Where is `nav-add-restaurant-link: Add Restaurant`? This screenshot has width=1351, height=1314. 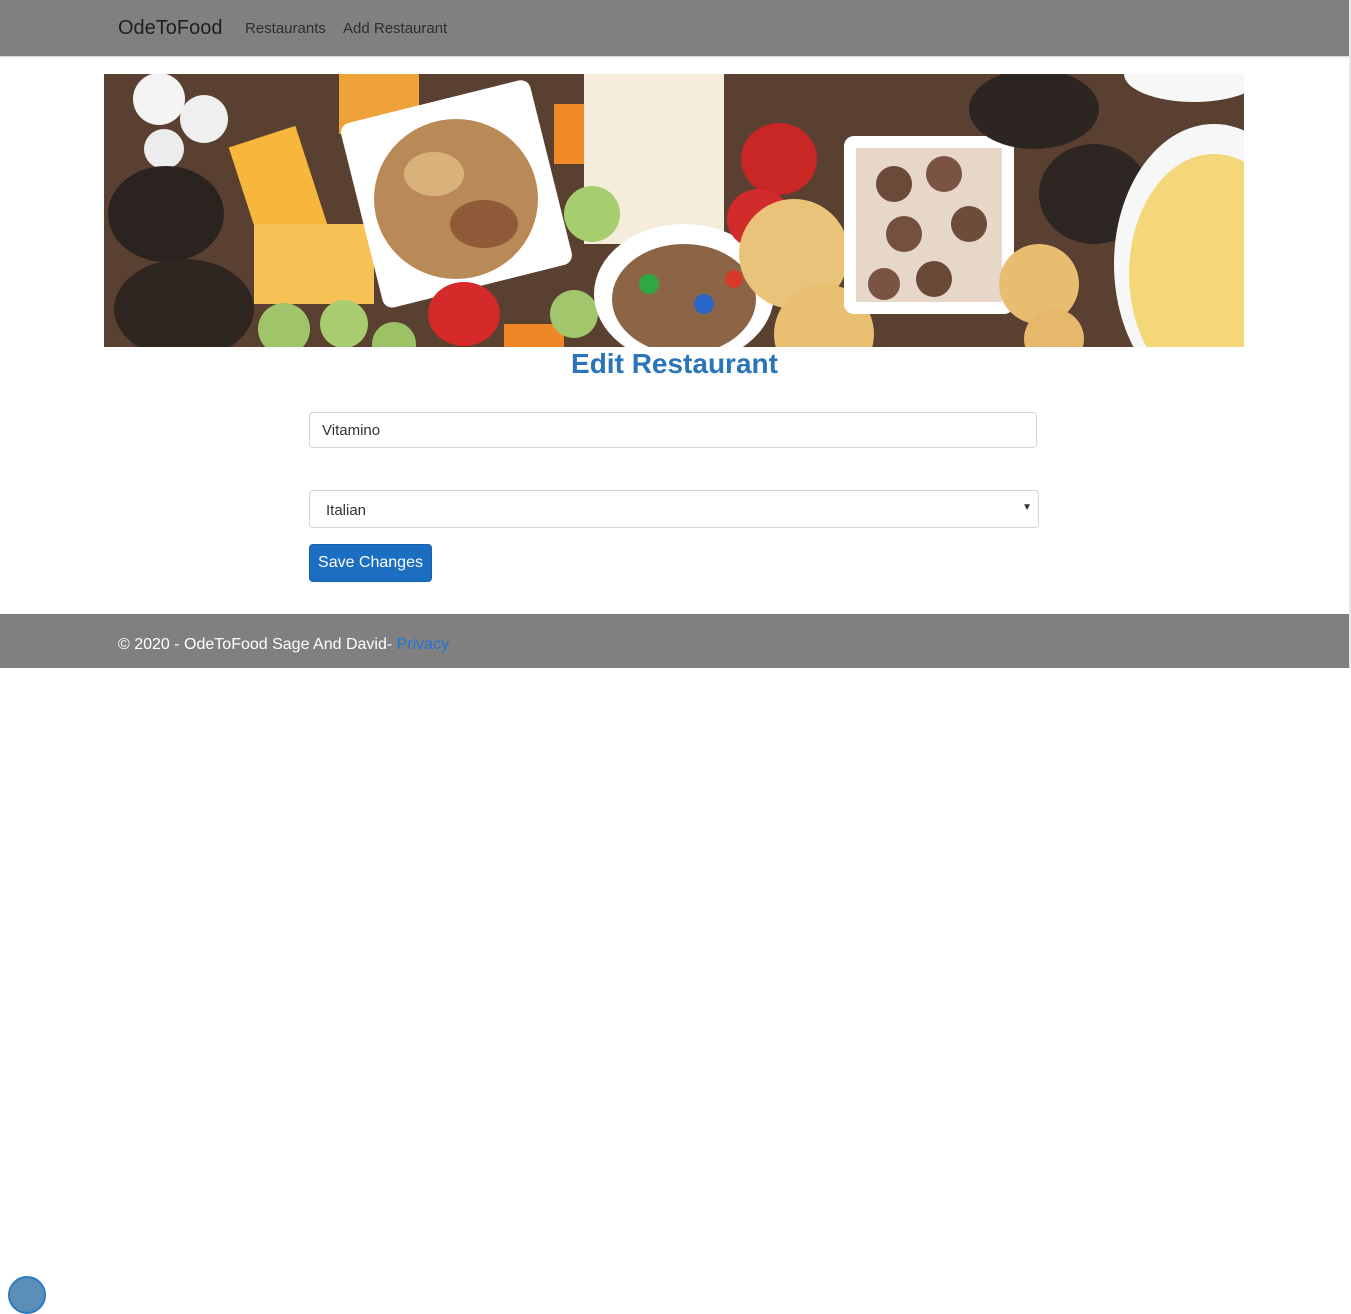
nav-add-restaurant-link: Add Restaurant is located at coordinates (395, 28).